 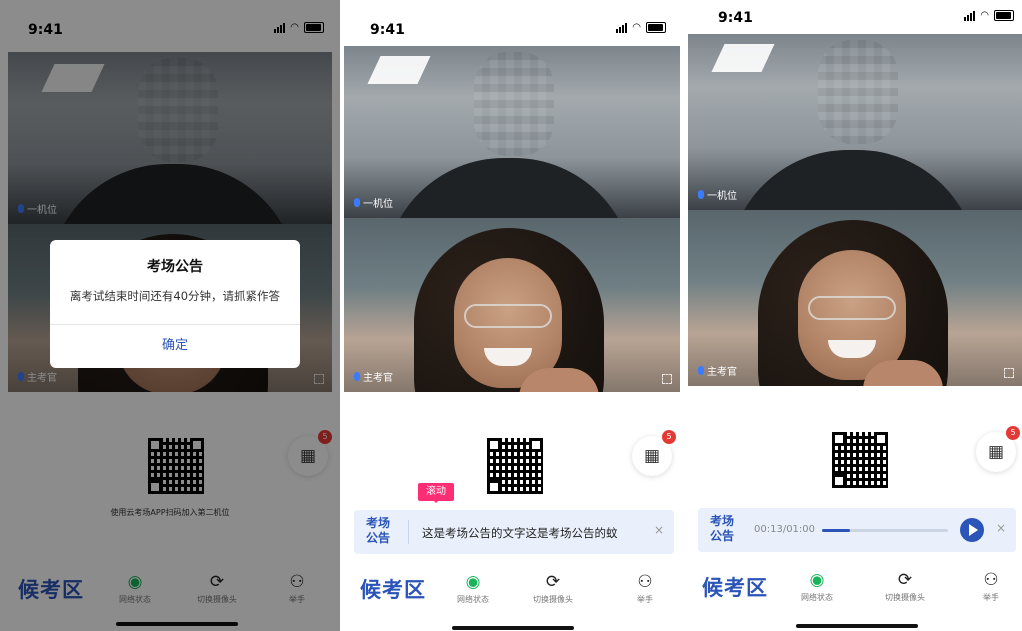 I want to click on notice-text: 这是考场公告的文字这是考场公告的蚊, so click(x=520, y=533).